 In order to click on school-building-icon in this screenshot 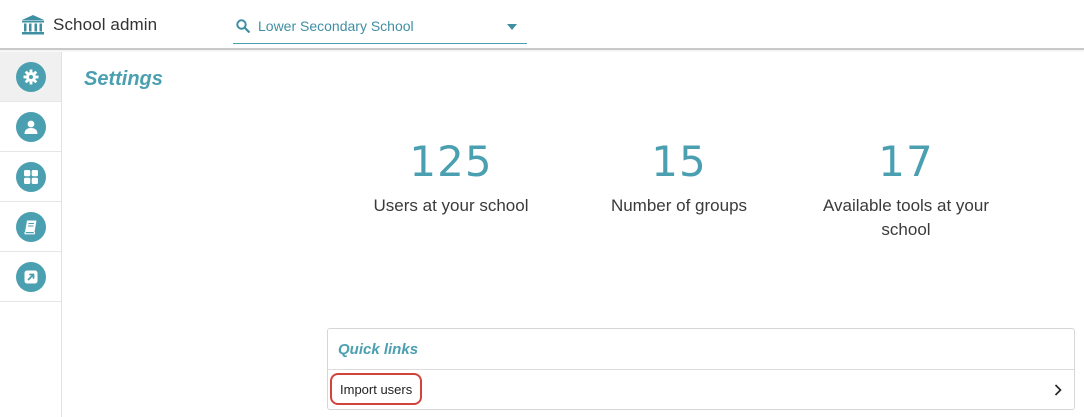, I will do `click(33, 25)`.